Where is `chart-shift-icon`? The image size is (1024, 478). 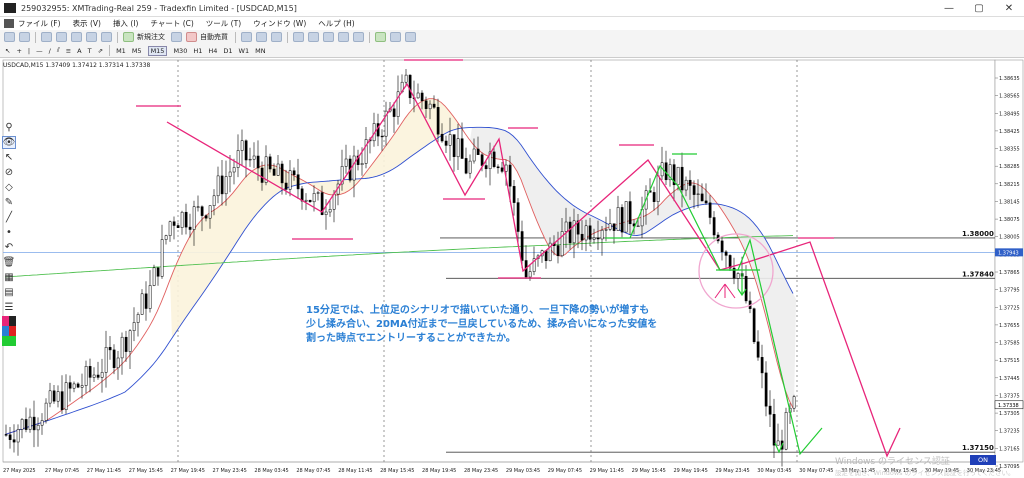
chart-shift-icon is located at coordinates (358, 37).